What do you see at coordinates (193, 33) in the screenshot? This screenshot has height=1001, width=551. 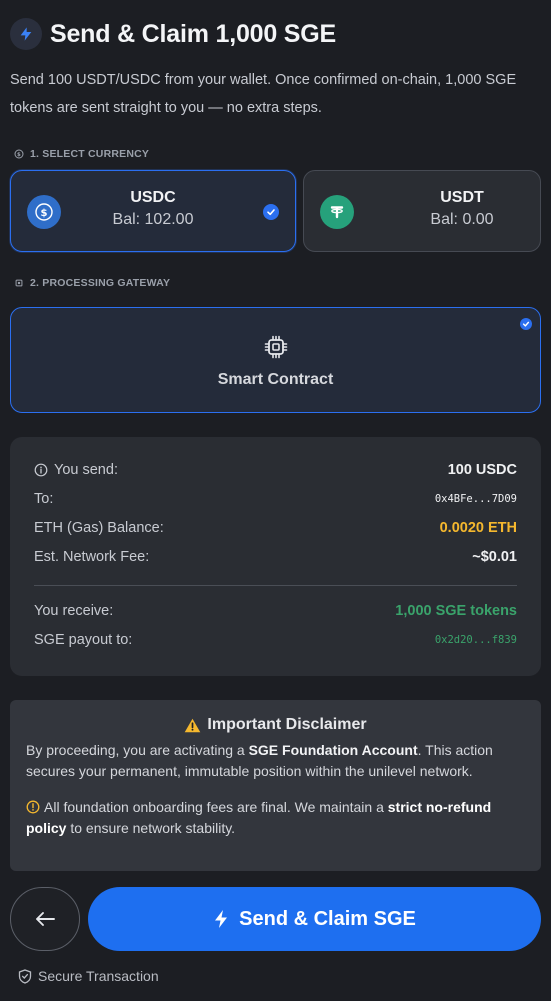 I see `page-title: Send & Claim 1,000 SGE` at bounding box center [193, 33].